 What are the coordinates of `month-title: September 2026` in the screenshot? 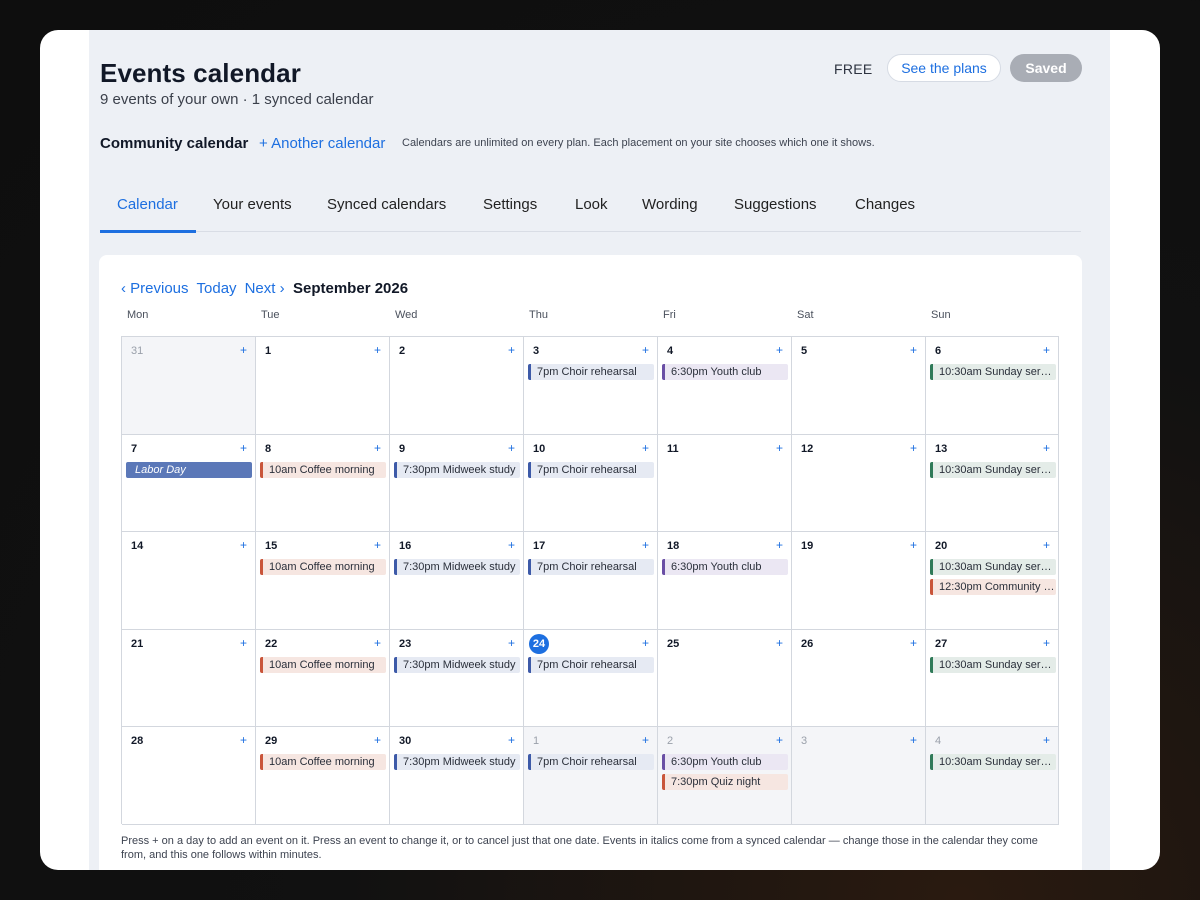 It's located at (351, 288).